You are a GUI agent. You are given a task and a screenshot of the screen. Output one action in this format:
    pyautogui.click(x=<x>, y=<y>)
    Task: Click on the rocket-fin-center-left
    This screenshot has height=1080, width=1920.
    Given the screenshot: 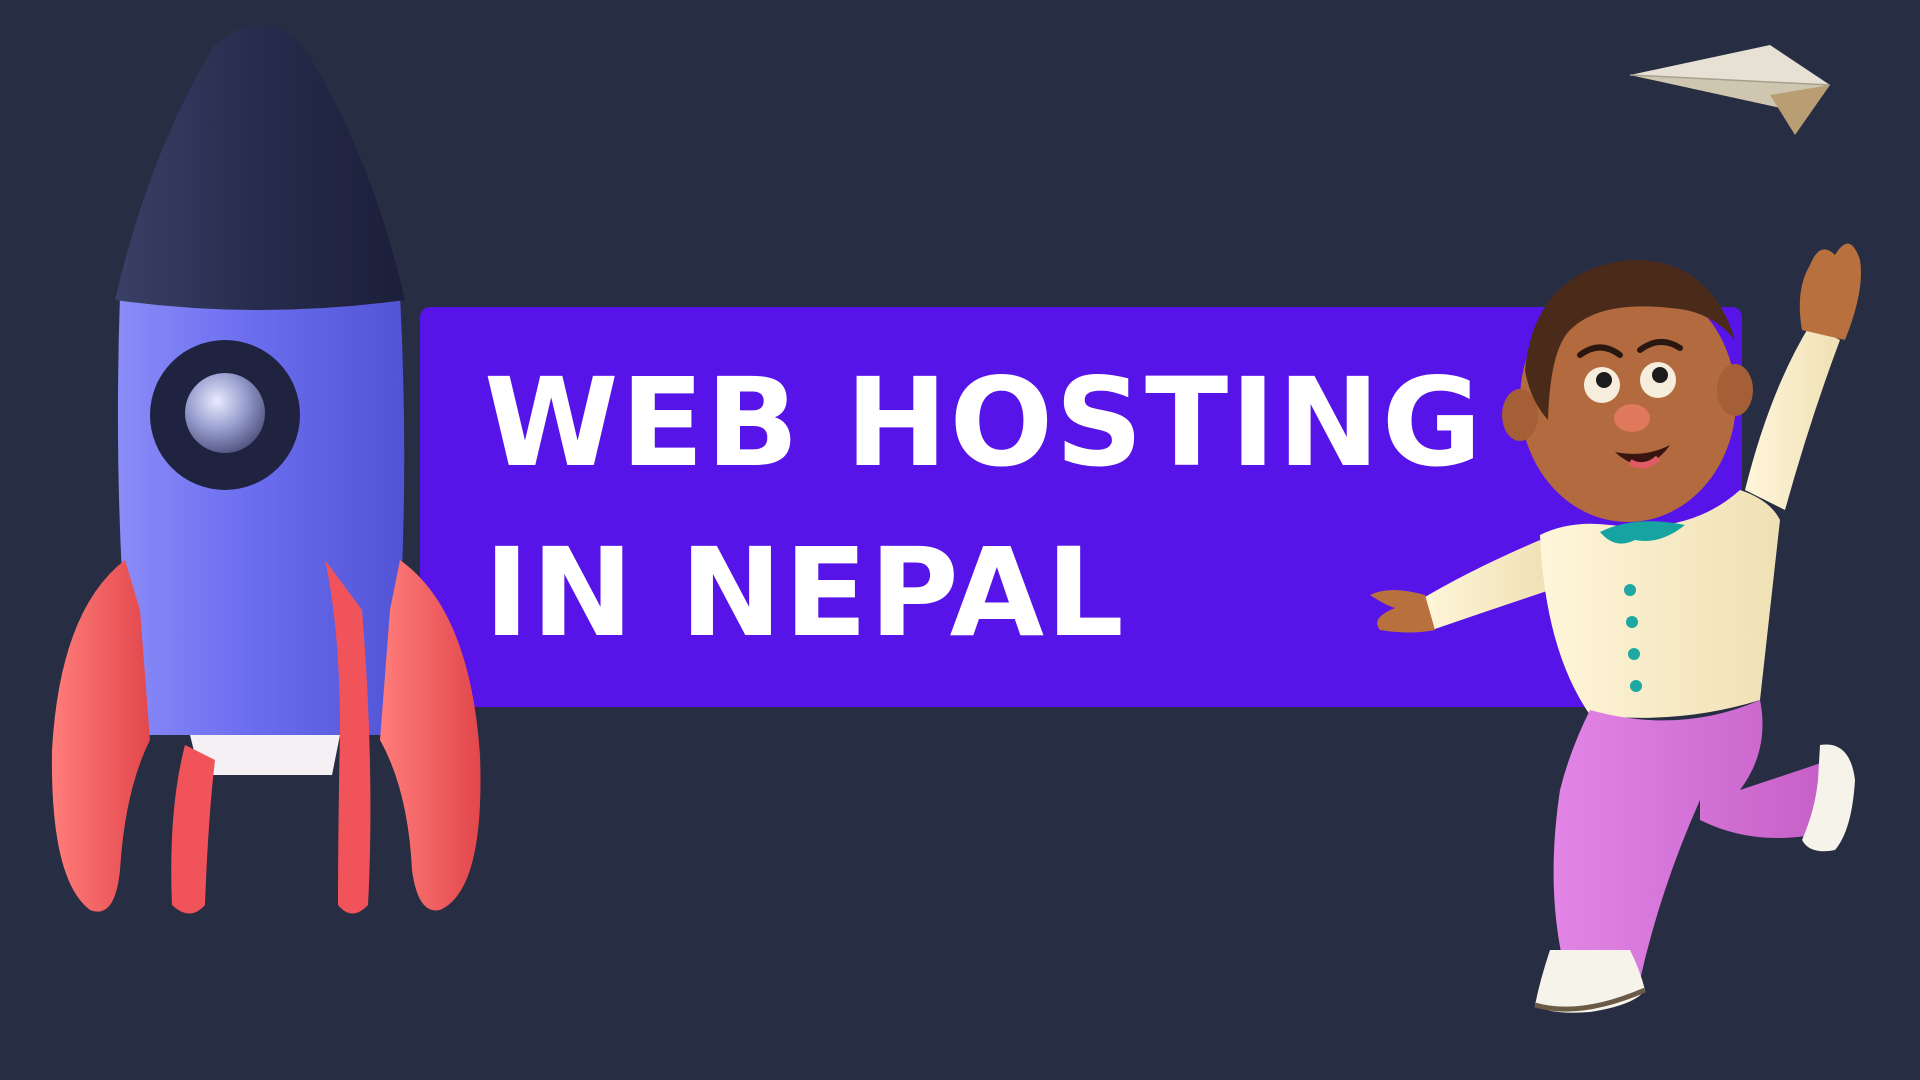 What is the action you would take?
    pyautogui.click(x=193, y=829)
    